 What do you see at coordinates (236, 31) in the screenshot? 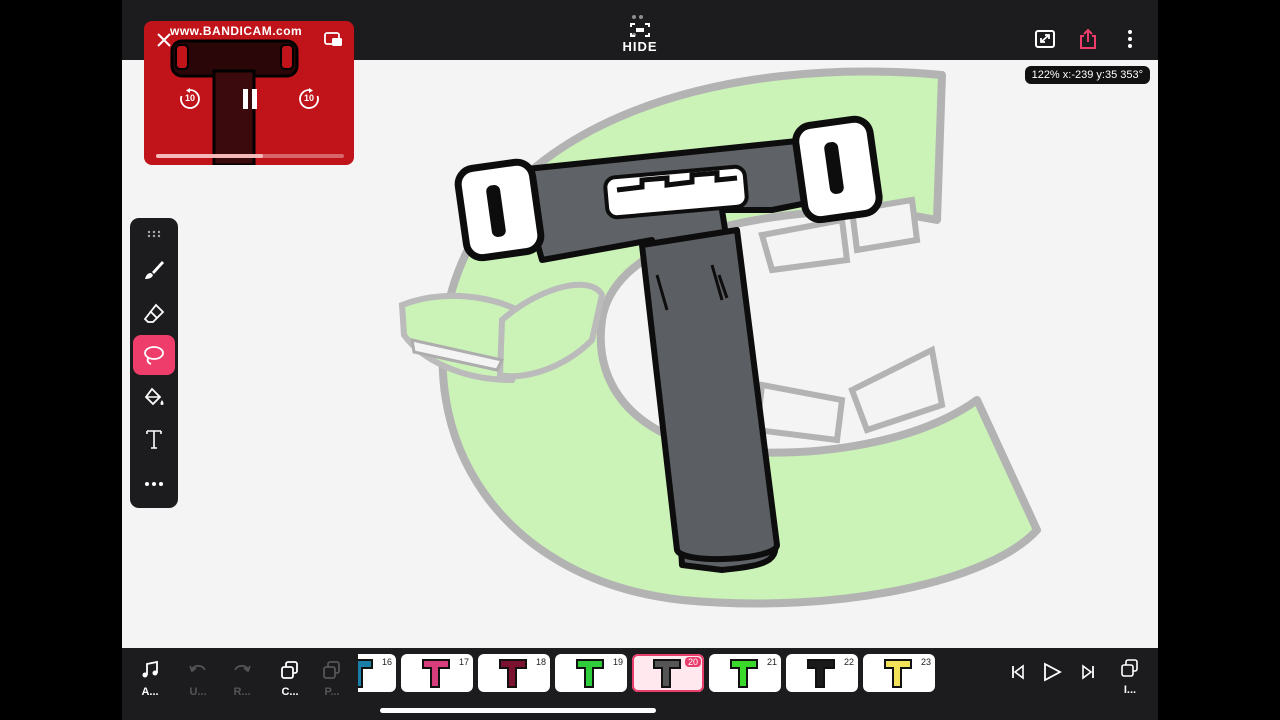
I see `bandicam-watermark: www.BANDICAM.com` at bounding box center [236, 31].